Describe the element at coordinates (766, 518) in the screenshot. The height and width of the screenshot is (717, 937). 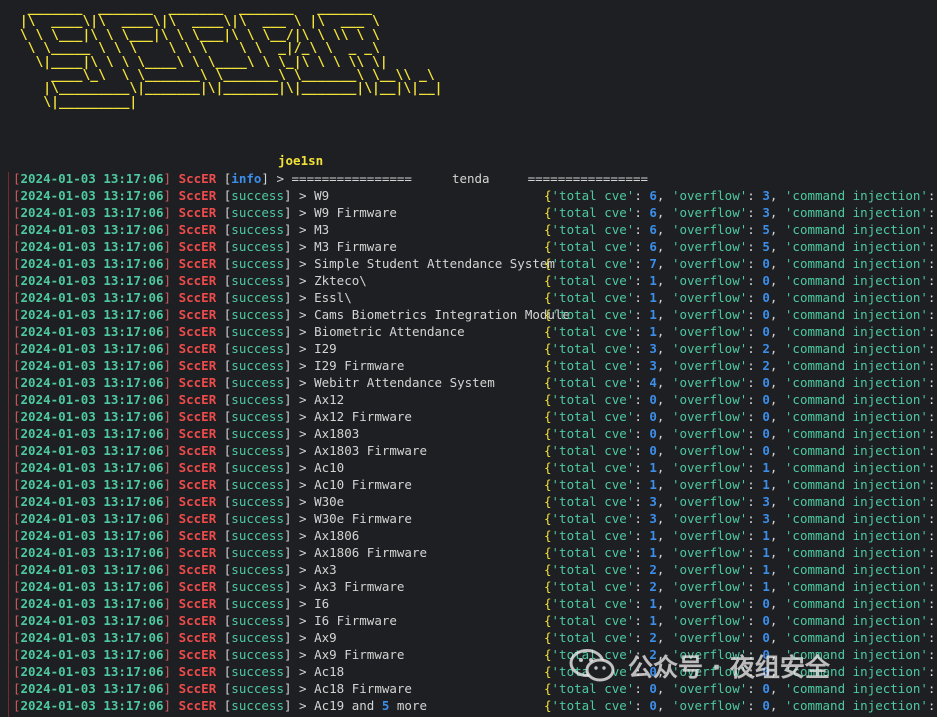
I see `stat-overflow: 3` at that location.